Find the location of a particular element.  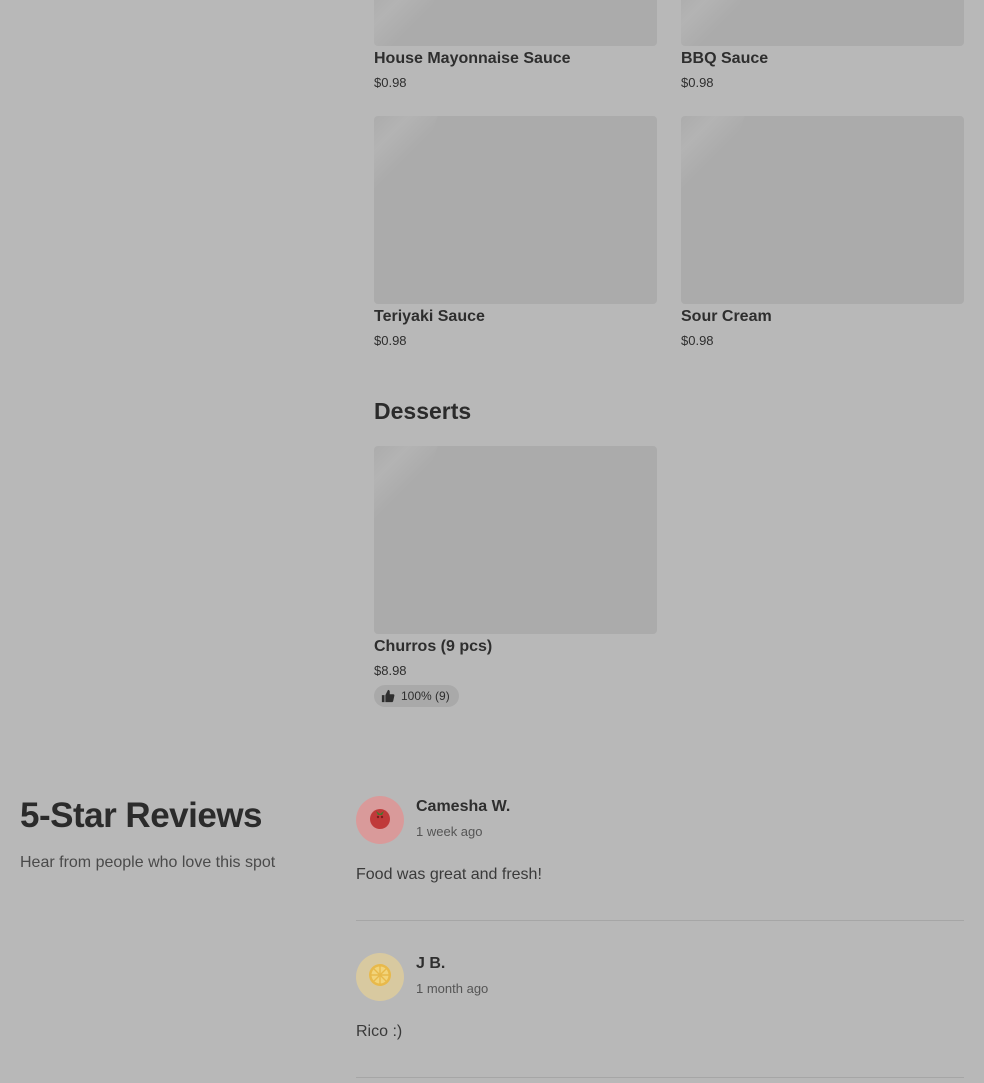

item-image-churros is located at coordinates (515, 540).